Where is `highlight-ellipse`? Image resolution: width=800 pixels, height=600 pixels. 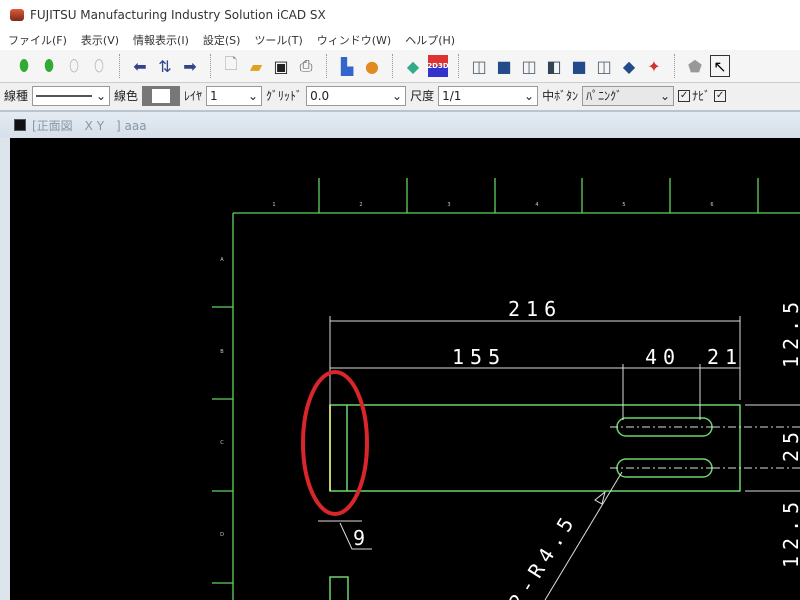
highlight-ellipse is located at coordinates (335, 443).